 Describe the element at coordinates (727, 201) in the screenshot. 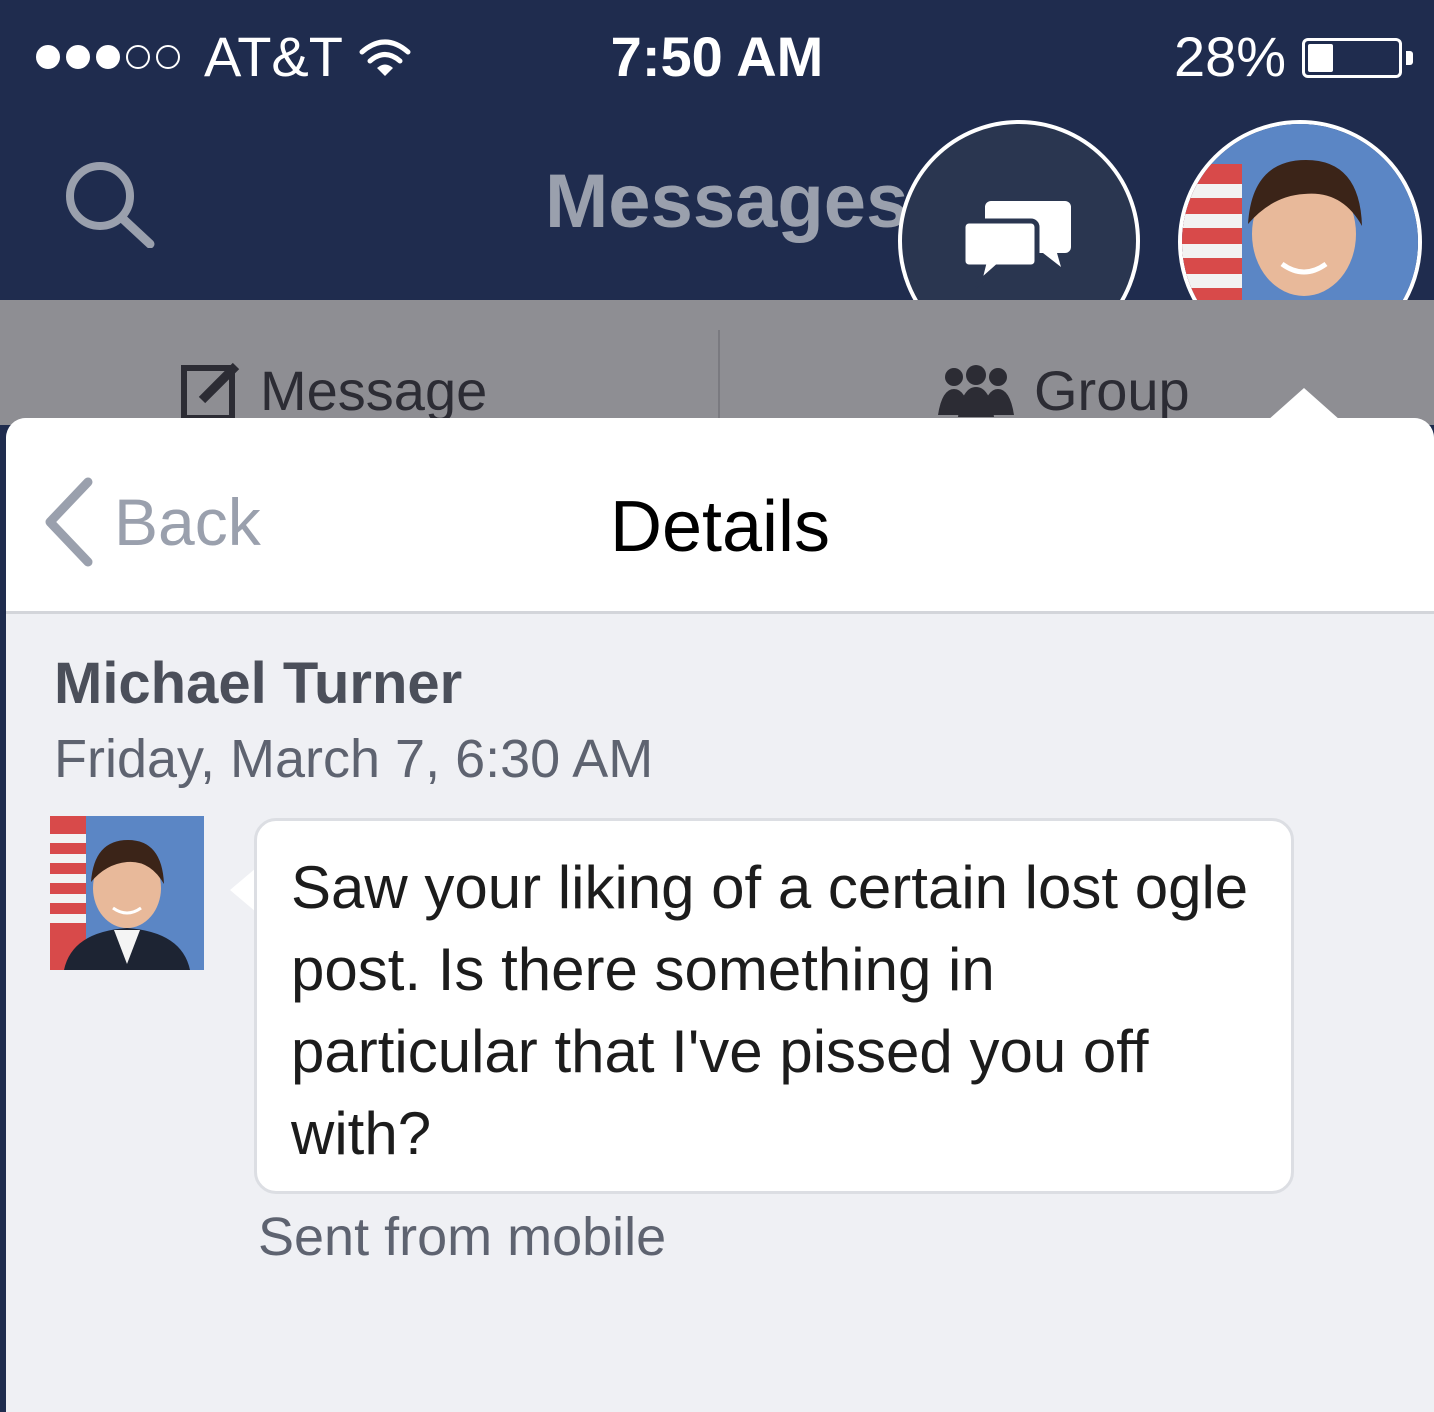

I see `nav-title: Messages` at that location.